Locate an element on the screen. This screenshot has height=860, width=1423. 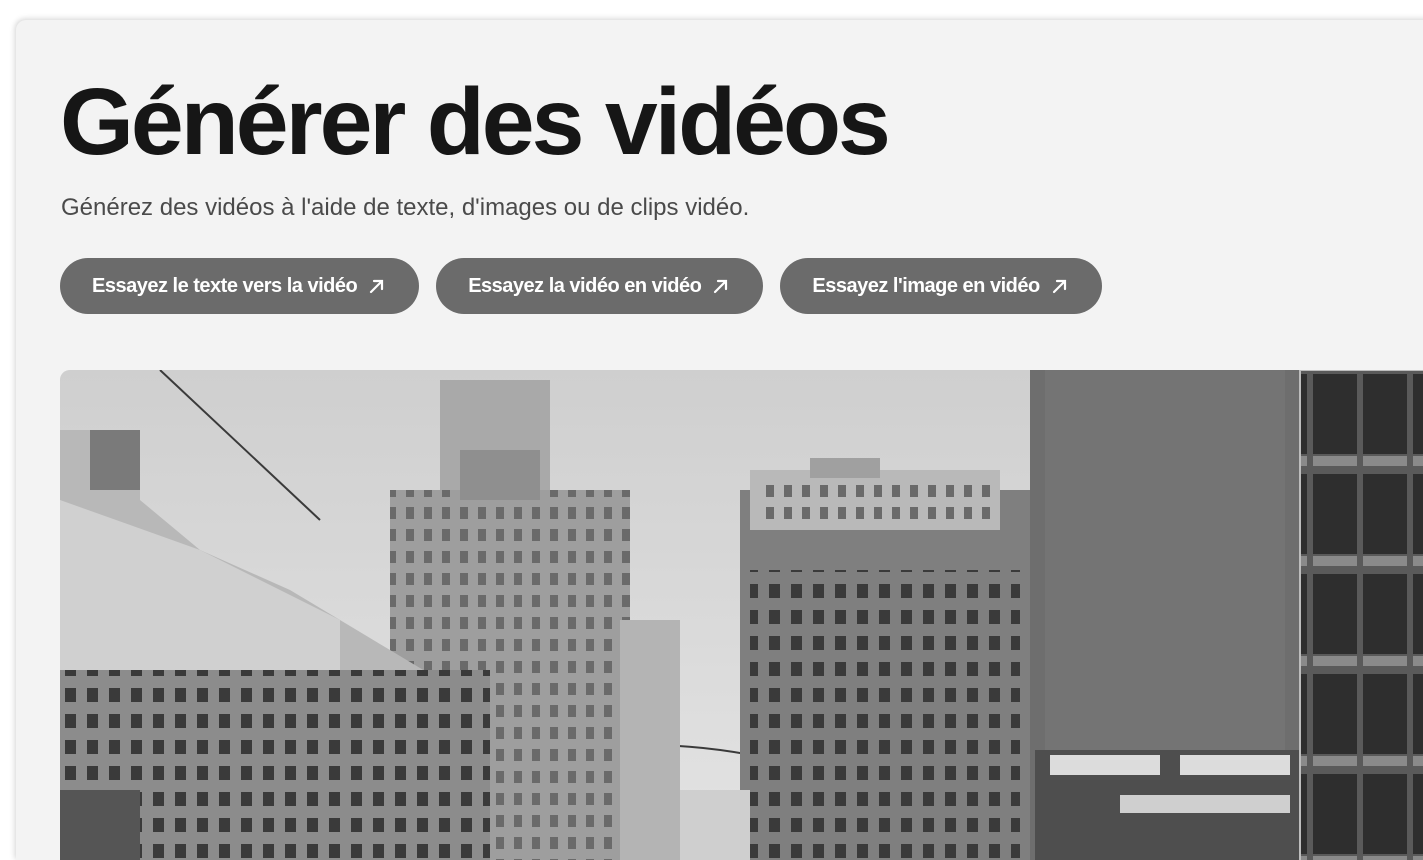
right-brick-building is located at coordinates (1165, 615).